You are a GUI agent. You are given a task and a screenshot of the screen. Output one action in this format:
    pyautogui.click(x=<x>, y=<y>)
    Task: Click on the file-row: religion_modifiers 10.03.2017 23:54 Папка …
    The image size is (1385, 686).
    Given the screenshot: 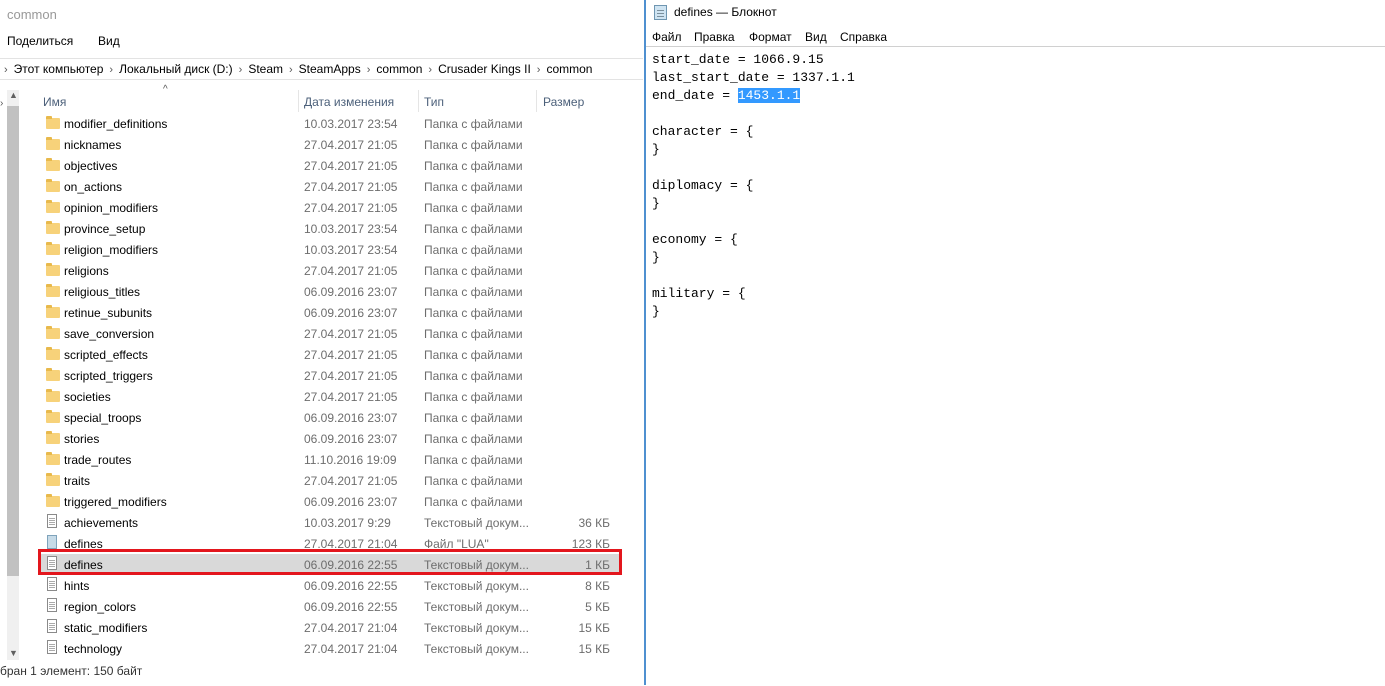 What is the action you would take?
    pyautogui.click(x=329, y=249)
    